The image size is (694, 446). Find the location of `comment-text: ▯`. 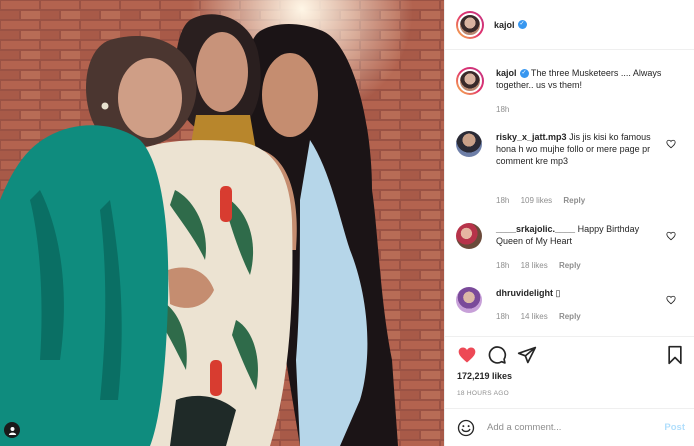

comment-text: ▯ is located at coordinates (558, 293).